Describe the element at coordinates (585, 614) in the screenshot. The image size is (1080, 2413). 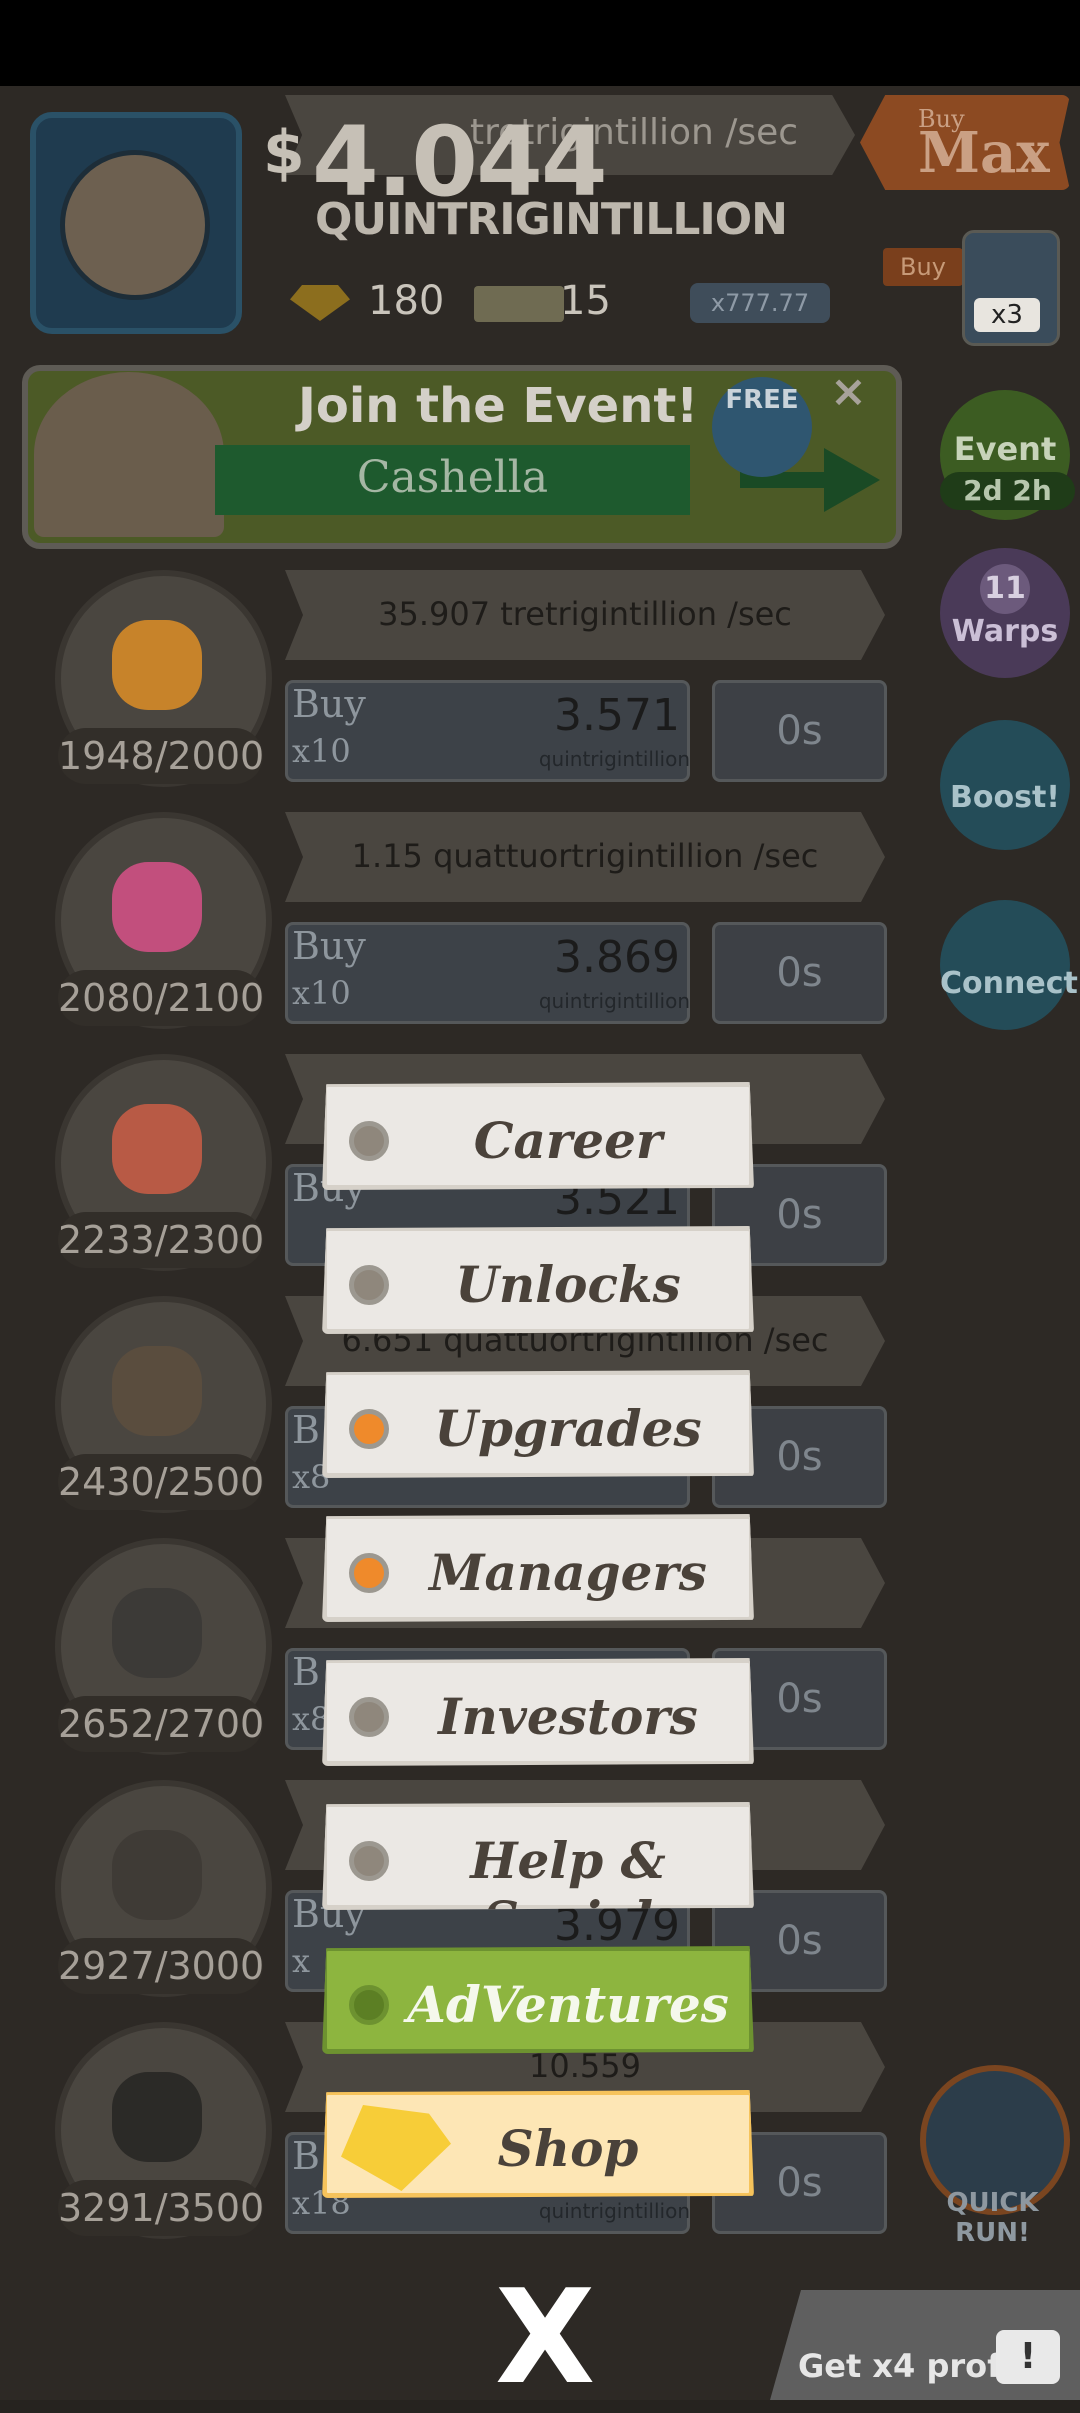
I see `business-rate-text: 35.907 tretrigintillion /sec` at that location.